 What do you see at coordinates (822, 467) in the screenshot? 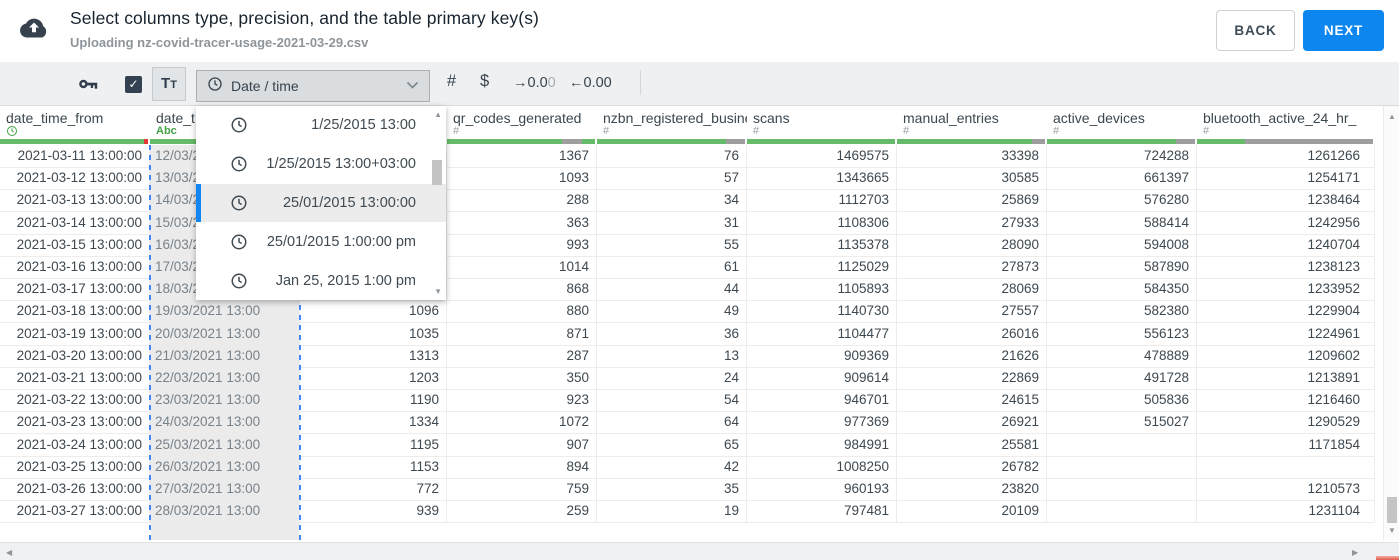
I see `cell-scans: 1008250` at bounding box center [822, 467].